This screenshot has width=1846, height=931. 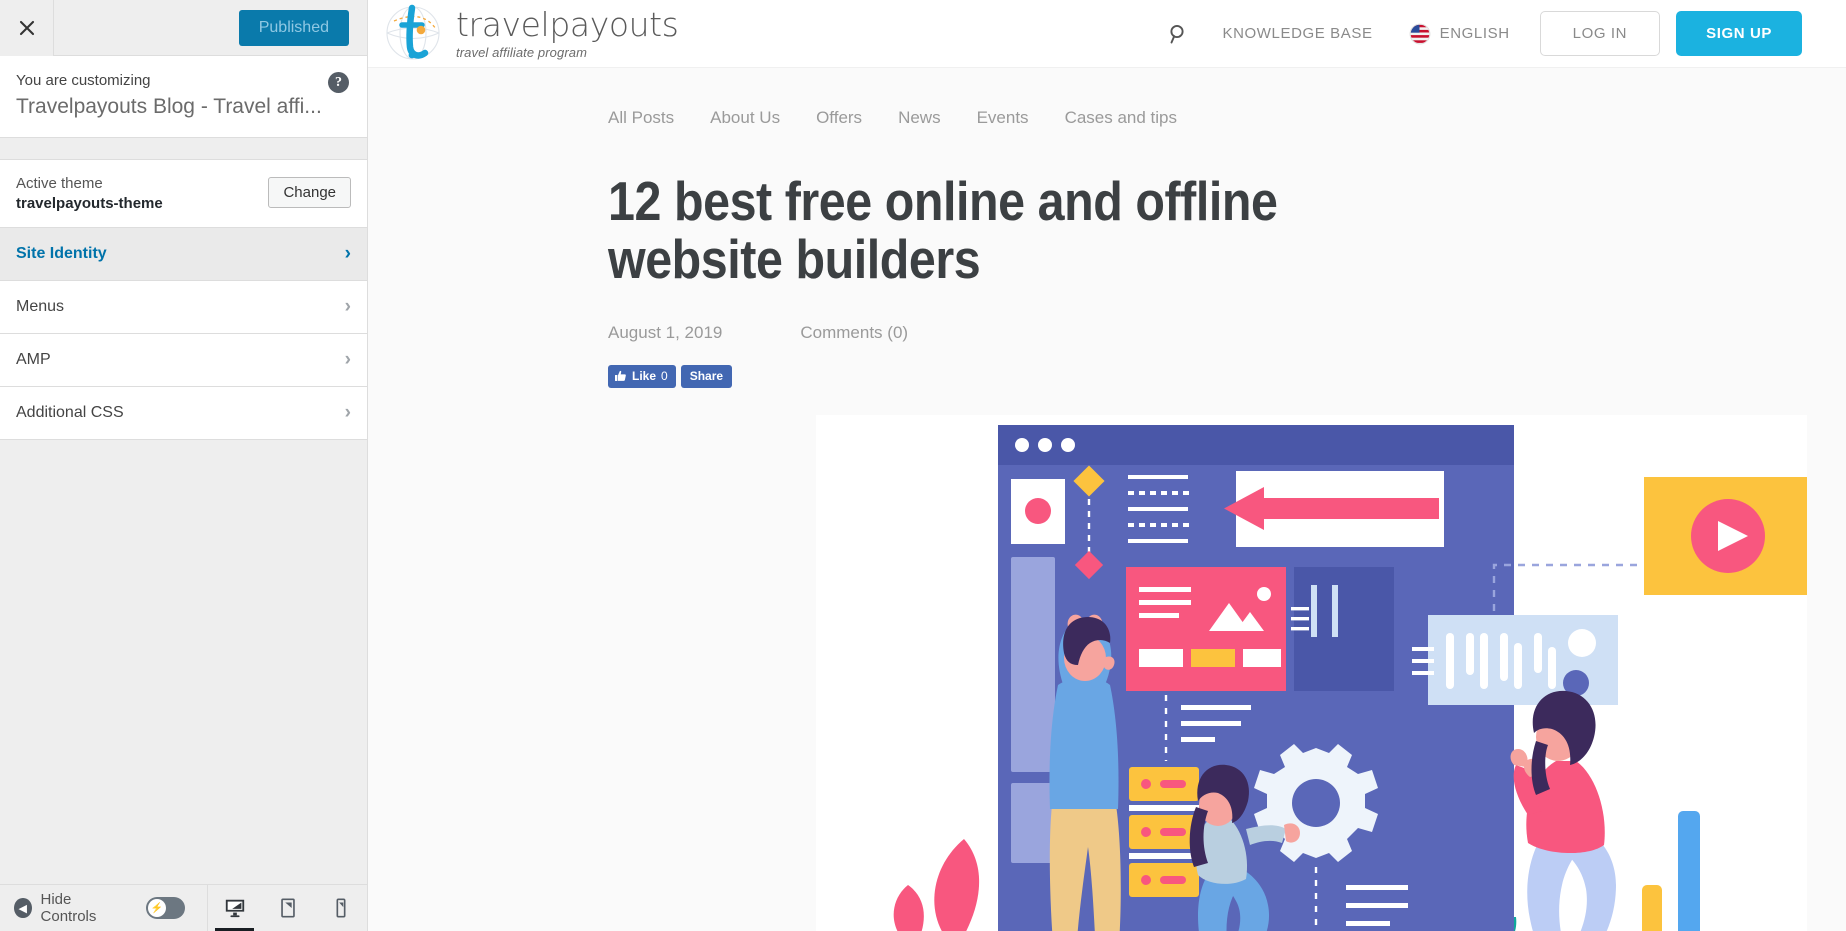 I want to click on blog-nav-about-us: About Us, so click(x=745, y=118).